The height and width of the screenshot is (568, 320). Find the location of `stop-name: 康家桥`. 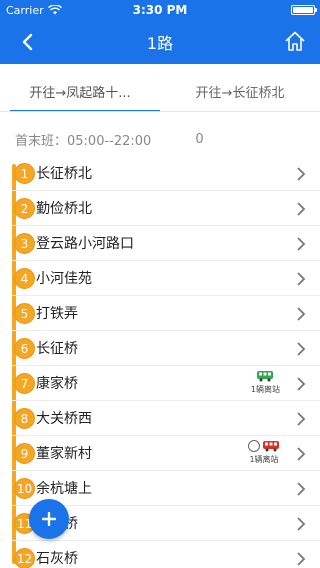

stop-name: 康家桥 is located at coordinates (57, 384).